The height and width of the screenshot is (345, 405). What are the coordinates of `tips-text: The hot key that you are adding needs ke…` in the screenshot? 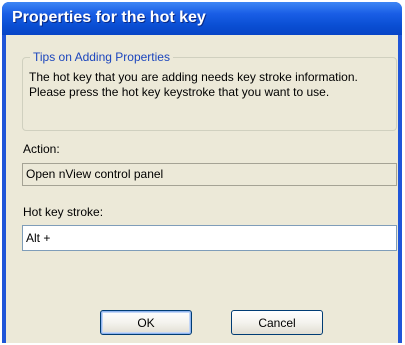 It's located at (193, 84).